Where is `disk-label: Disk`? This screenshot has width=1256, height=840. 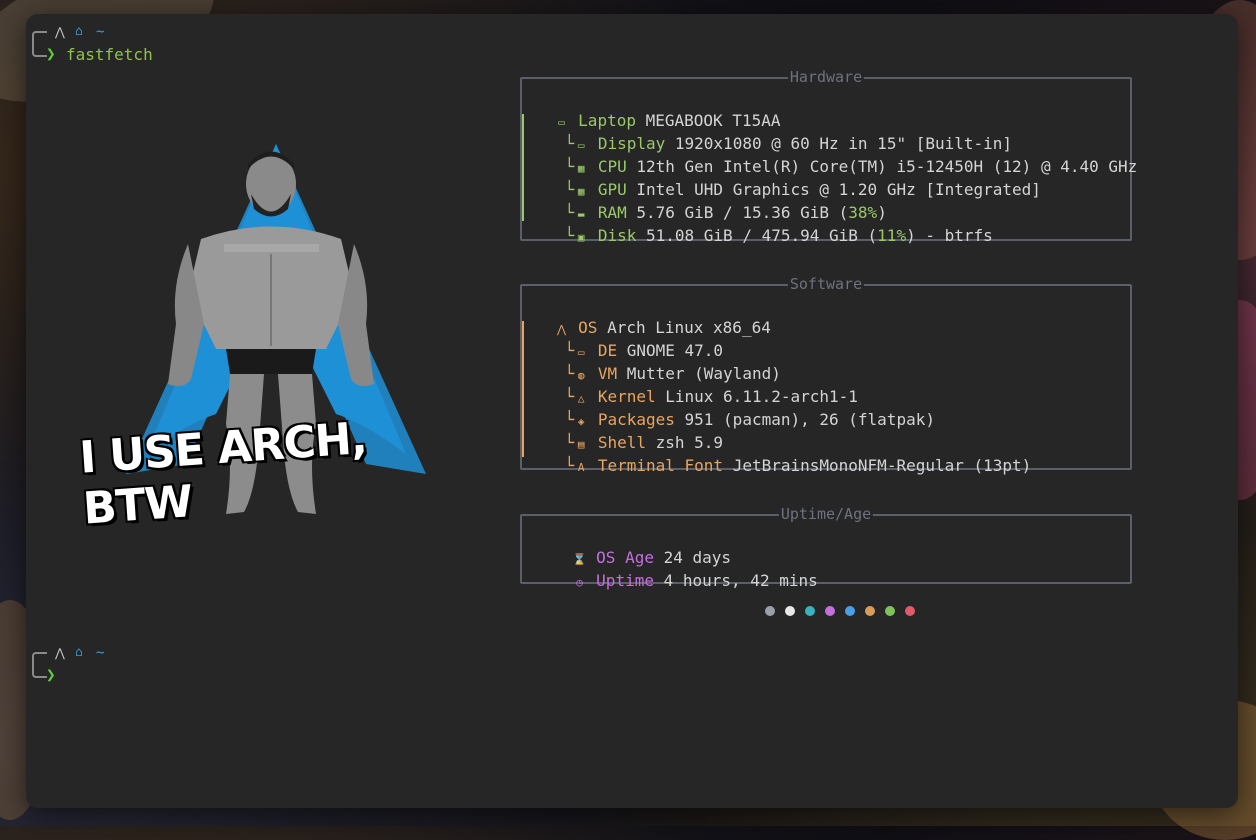
disk-label: Disk is located at coordinates (617, 235).